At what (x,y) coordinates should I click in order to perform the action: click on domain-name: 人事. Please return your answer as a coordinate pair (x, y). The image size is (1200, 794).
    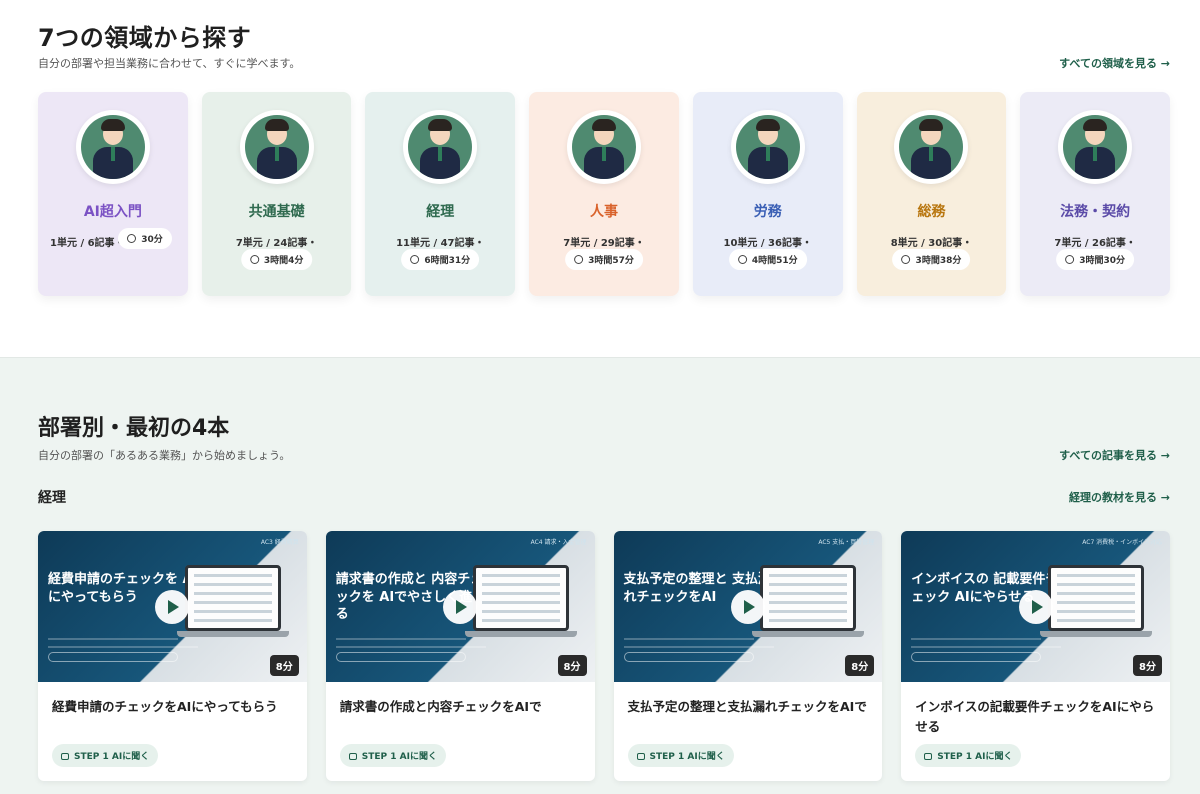
    Looking at the image, I should click on (604, 212).